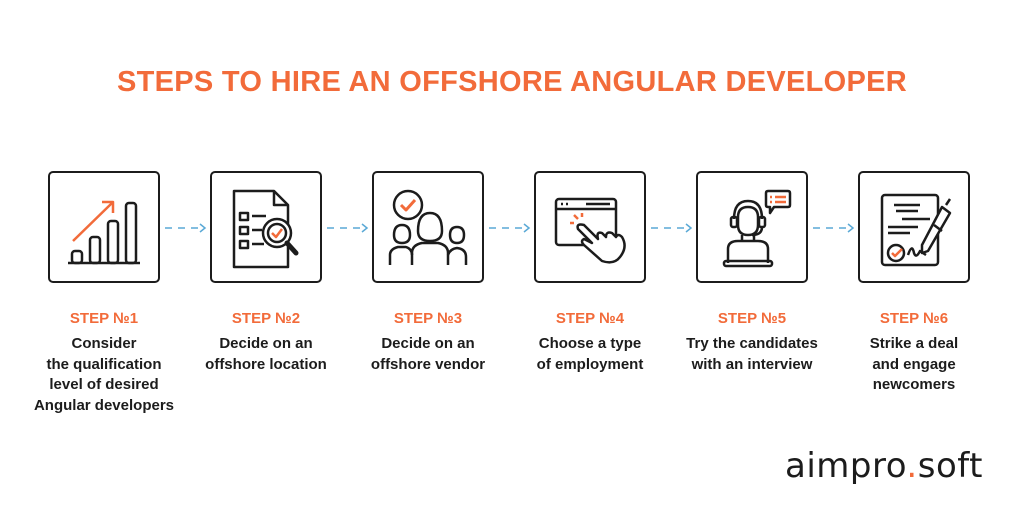 The height and width of the screenshot is (532, 1024). I want to click on step-6-text: Strike a deal and engage newcomers, so click(914, 364).